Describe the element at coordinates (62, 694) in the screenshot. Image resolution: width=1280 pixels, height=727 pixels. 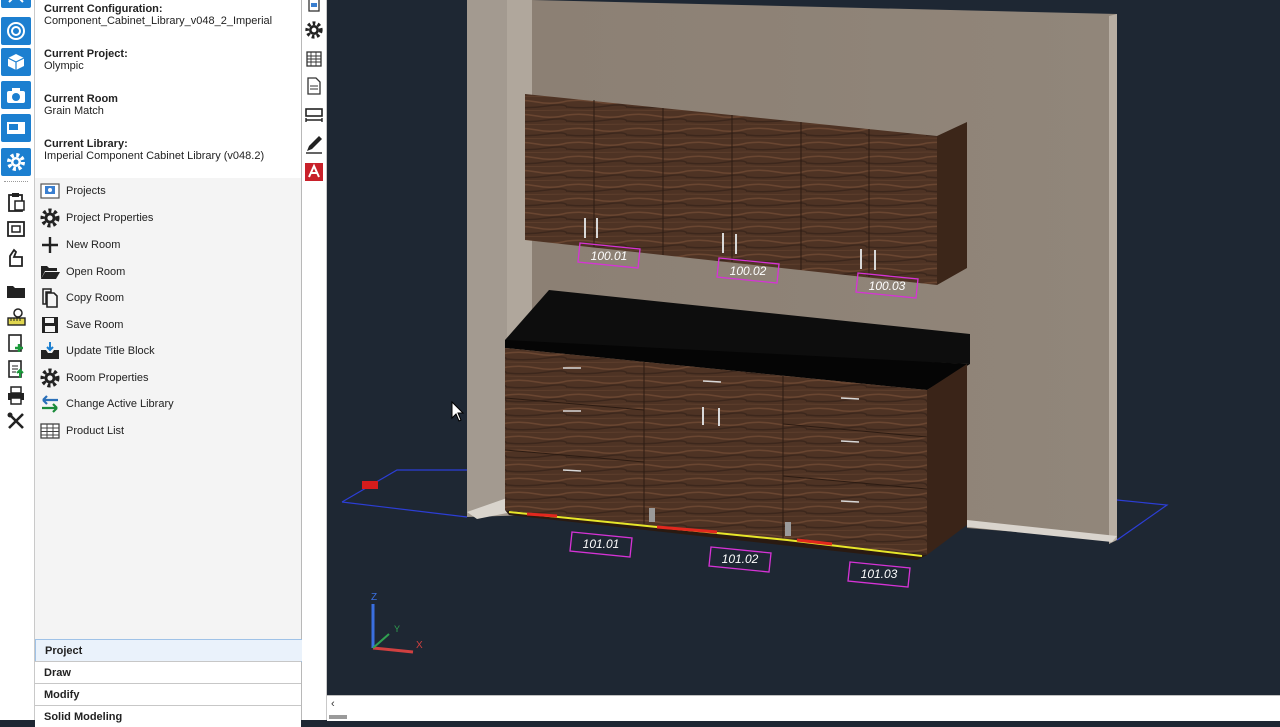
I see `tab-label: Modify` at that location.